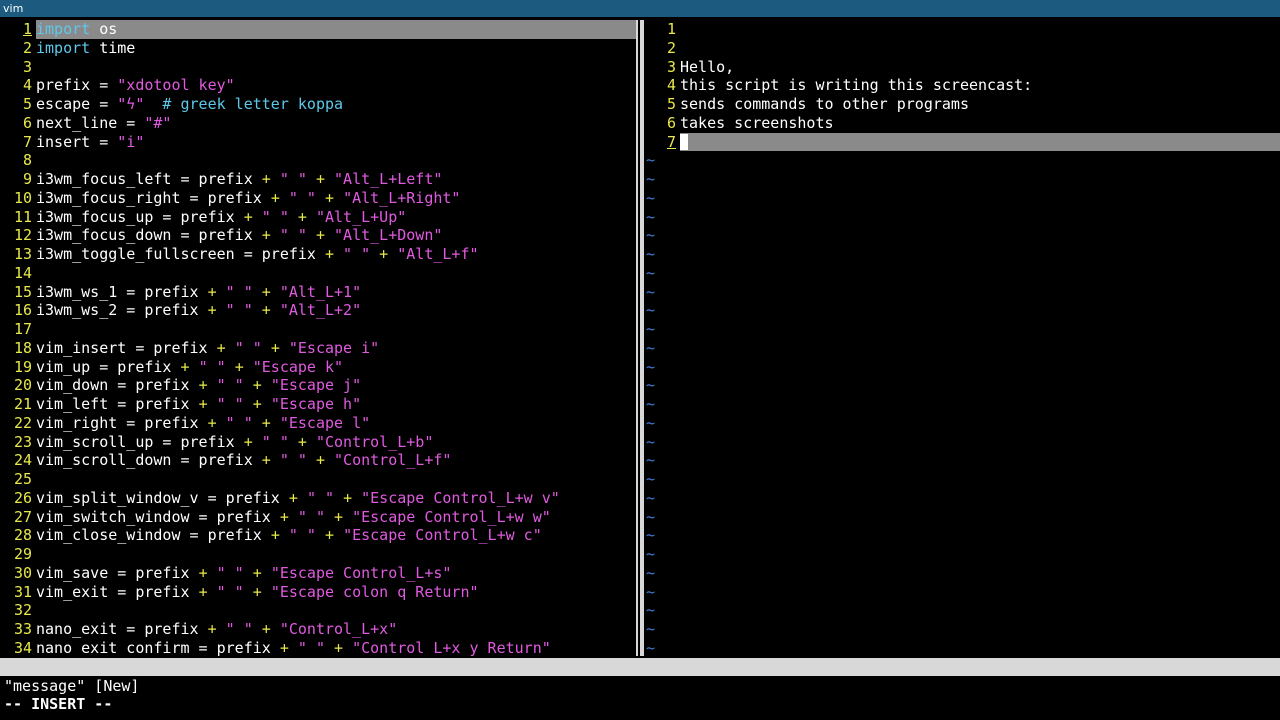  What do you see at coordinates (318, 123) in the screenshot?
I see `code-line: 6 next_line = "#"` at bounding box center [318, 123].